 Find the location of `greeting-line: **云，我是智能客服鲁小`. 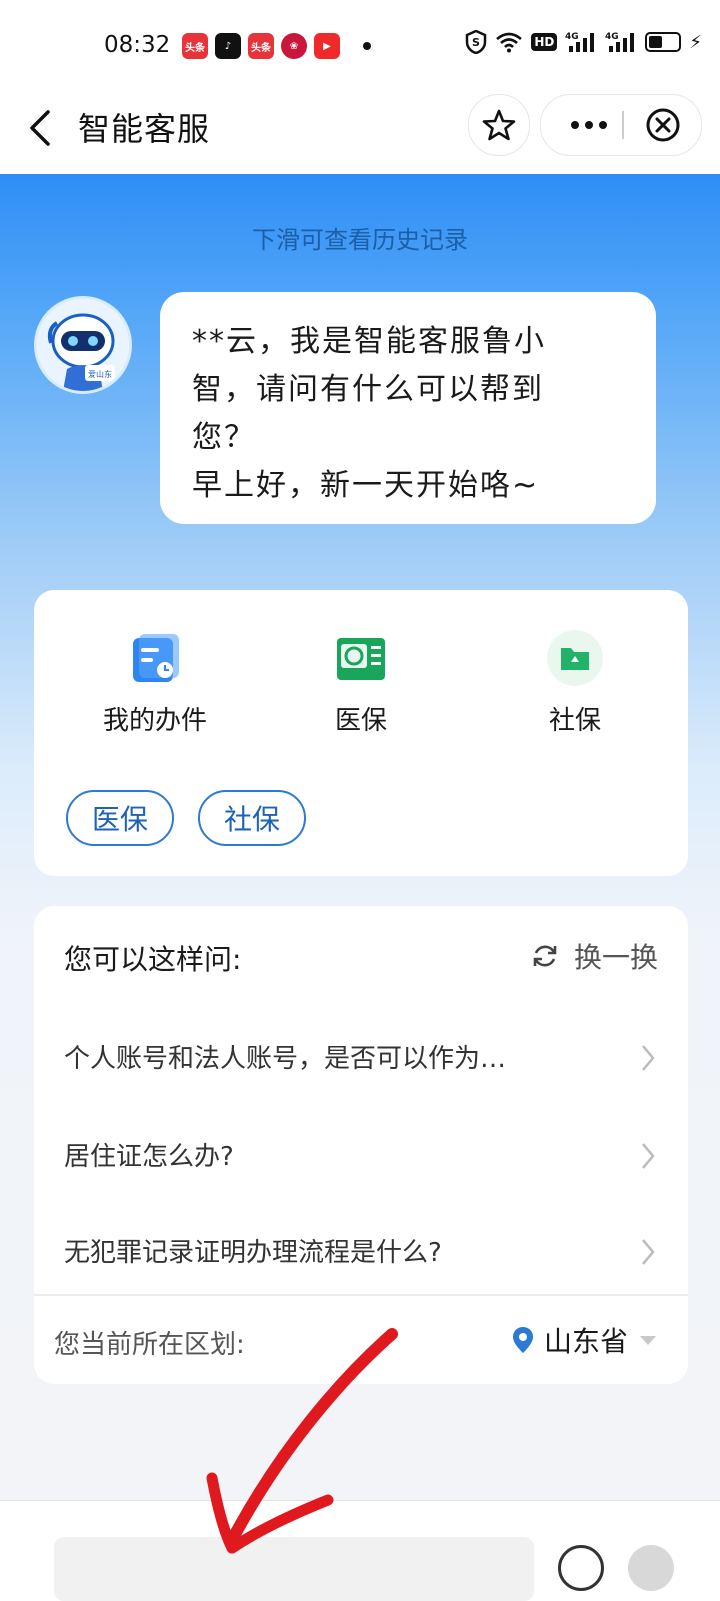

greeting-line: **云，我是智能客服鲁小 is located at coordinates (369, 341).